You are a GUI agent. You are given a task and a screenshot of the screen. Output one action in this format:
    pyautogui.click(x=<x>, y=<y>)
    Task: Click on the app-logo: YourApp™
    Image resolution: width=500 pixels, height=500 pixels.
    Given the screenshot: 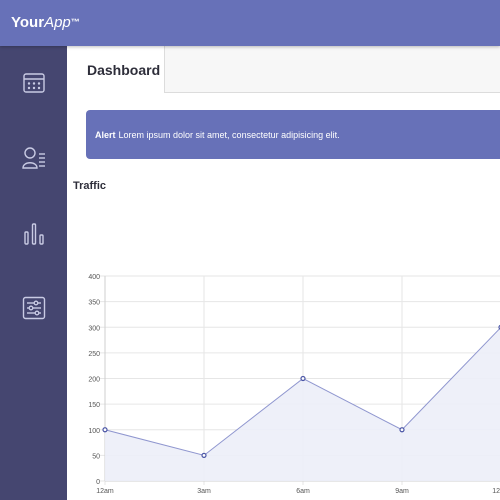 What is the action you would take?
    pyautogui.click(x=45, y=23)
    